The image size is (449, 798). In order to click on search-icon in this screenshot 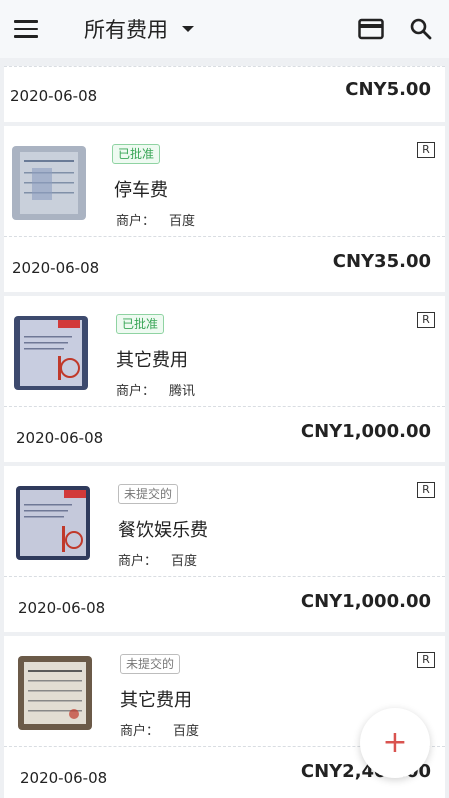, I will do `click(421, 29)`.